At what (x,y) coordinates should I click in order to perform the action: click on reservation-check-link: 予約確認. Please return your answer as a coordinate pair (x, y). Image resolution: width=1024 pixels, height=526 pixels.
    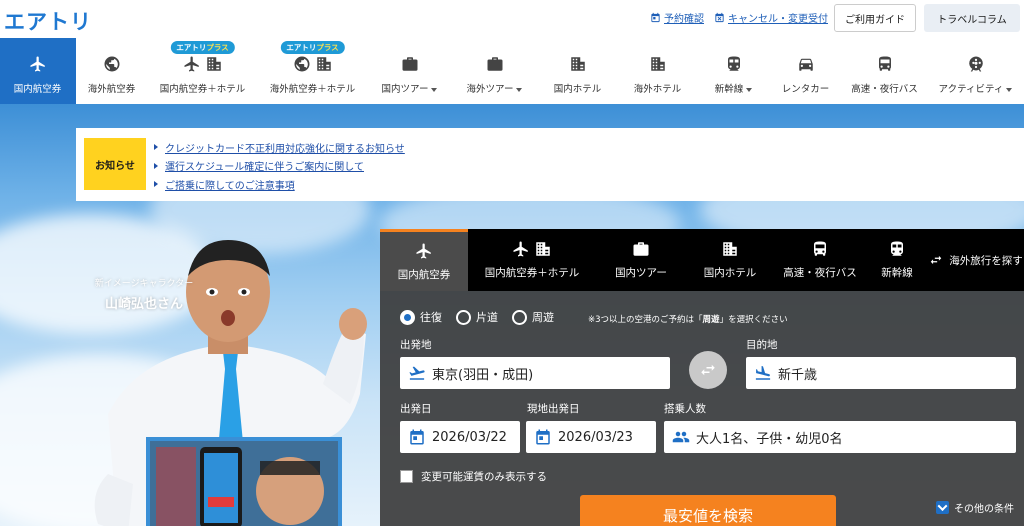
    Looking at the image, I should click on (677, 17).